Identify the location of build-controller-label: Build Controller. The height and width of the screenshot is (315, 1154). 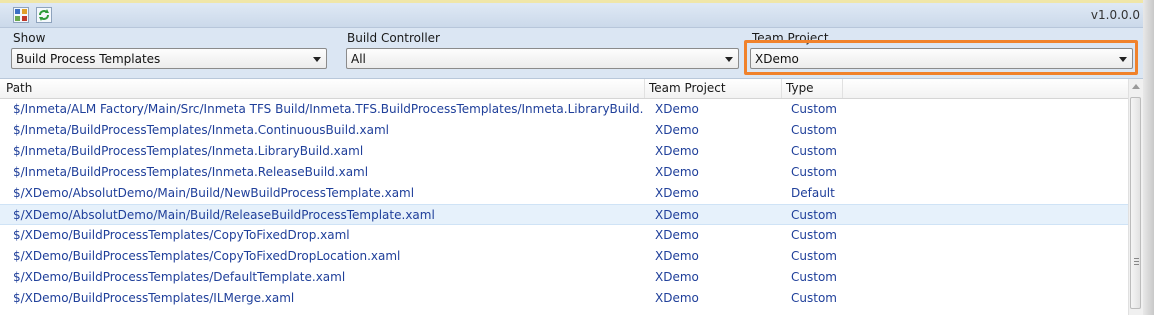
(393, 38).